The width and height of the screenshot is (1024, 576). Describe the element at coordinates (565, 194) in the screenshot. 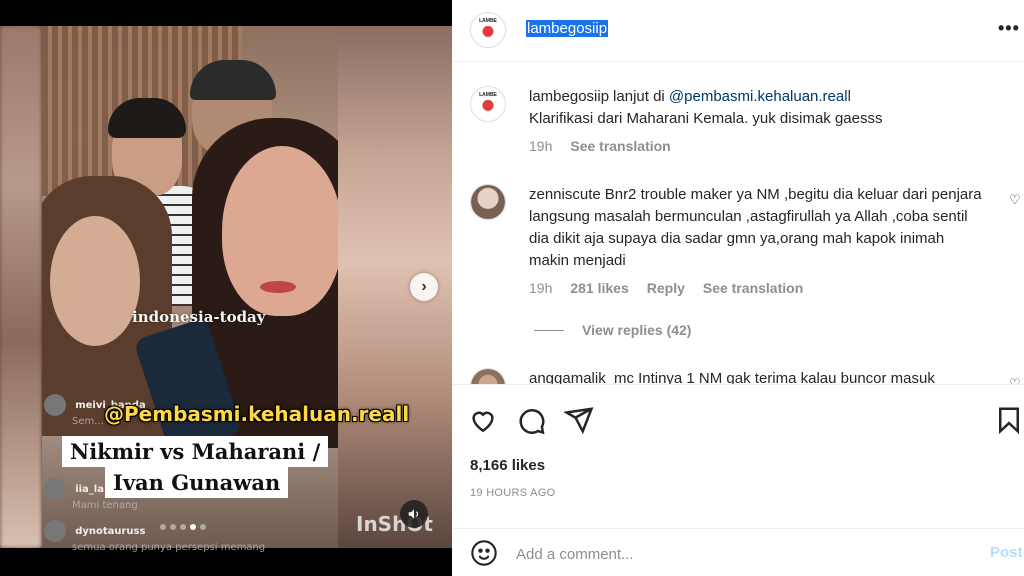

I see `comment-username: zenniscute` at that location.